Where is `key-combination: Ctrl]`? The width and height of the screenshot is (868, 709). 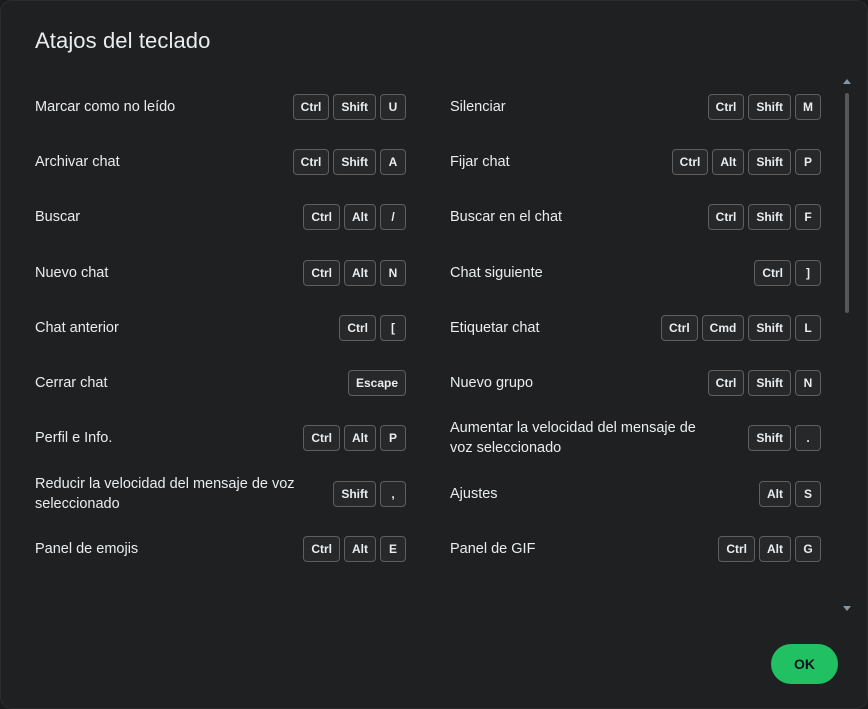 key-combination: Ctrl] is located at coordinates (787, 272).